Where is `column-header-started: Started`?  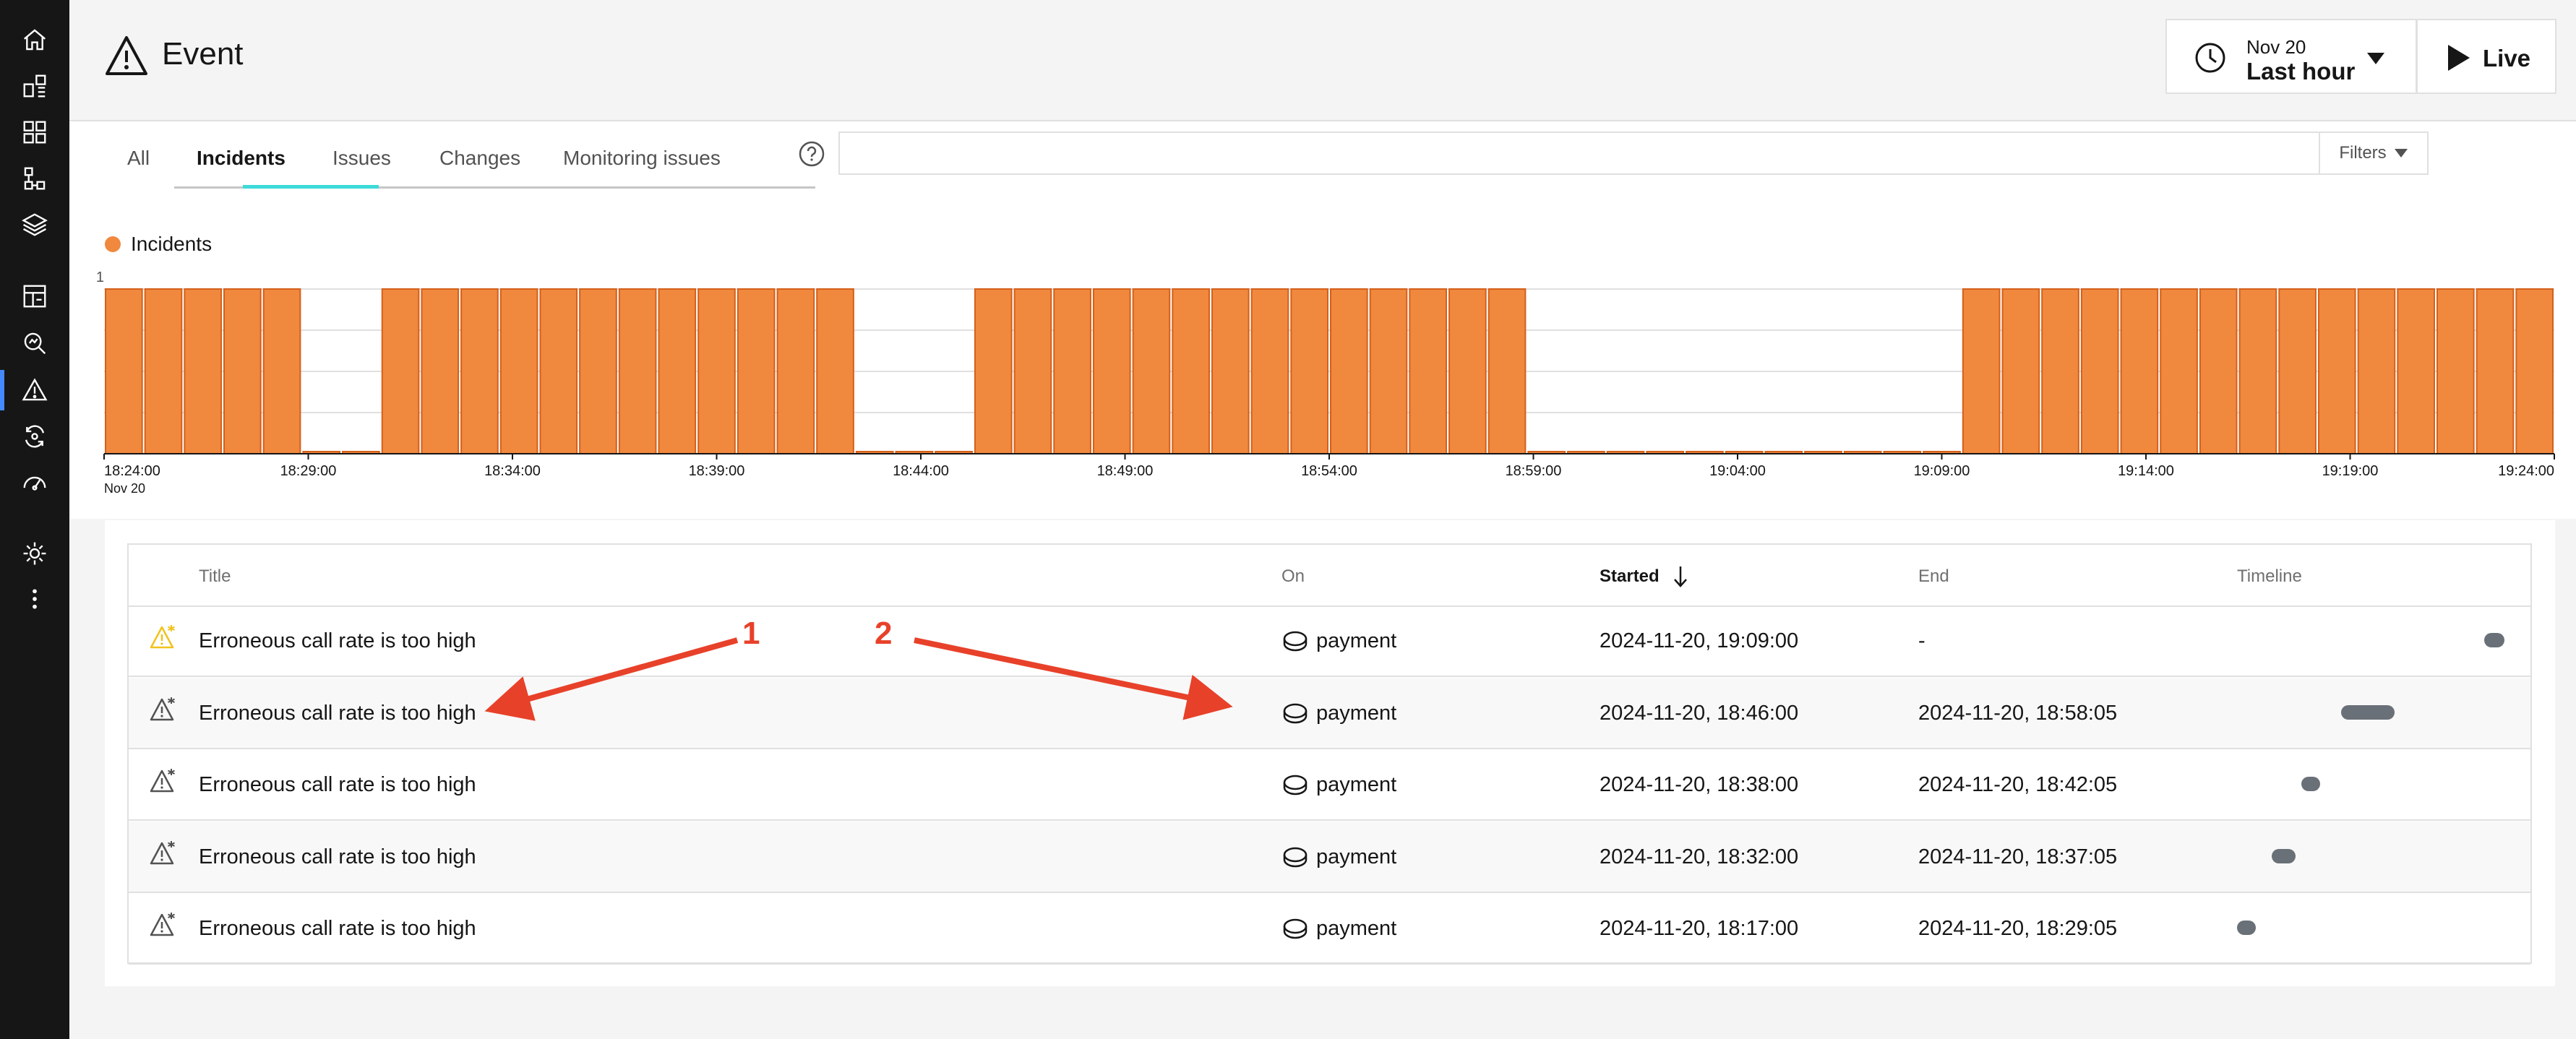 column-header-started: Started is located at coordinates (1630, 576).